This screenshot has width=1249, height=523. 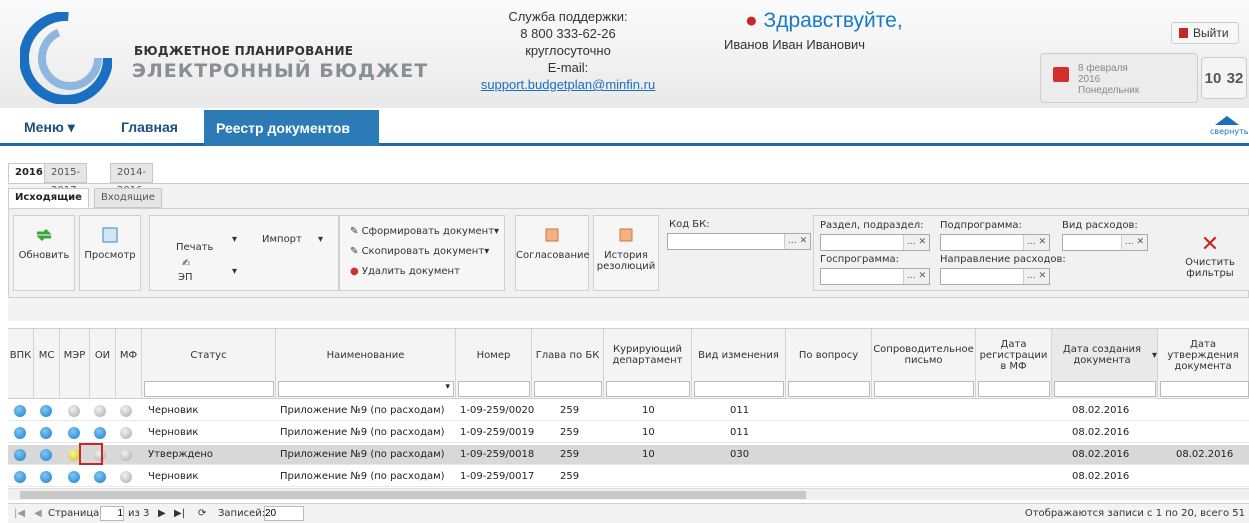 I want to click on home-link: Главная, so click(x=149, y=127).